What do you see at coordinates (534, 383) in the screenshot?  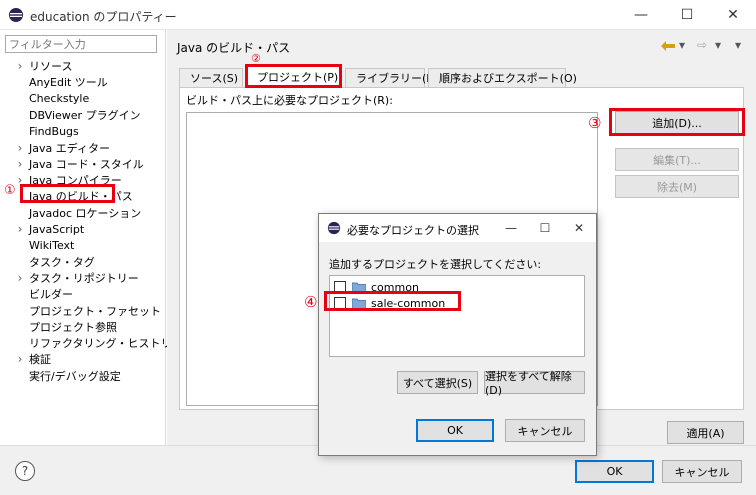 I see `deselect-all-button: 選択をすべて解除(D)` at bounding box center [534, 383].